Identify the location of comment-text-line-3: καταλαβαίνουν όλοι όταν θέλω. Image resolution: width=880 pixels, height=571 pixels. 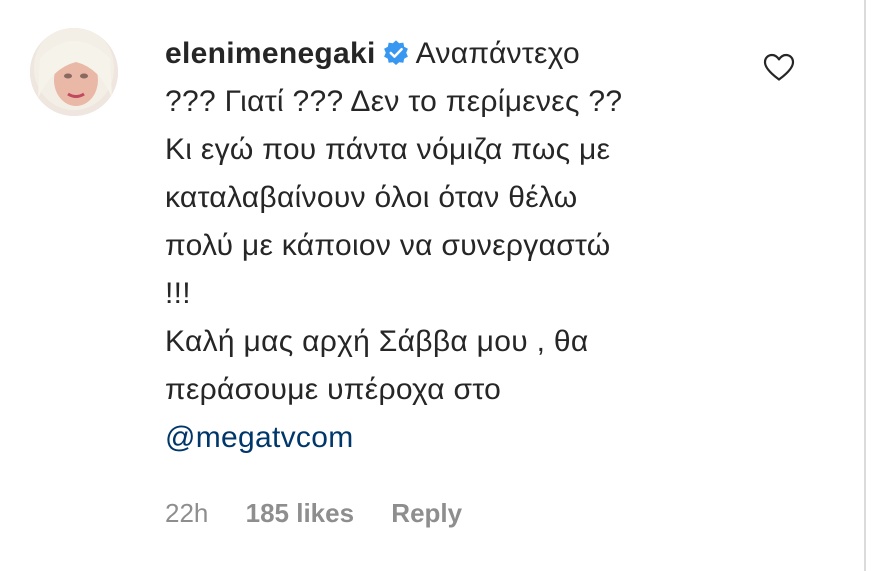
(371, 197).